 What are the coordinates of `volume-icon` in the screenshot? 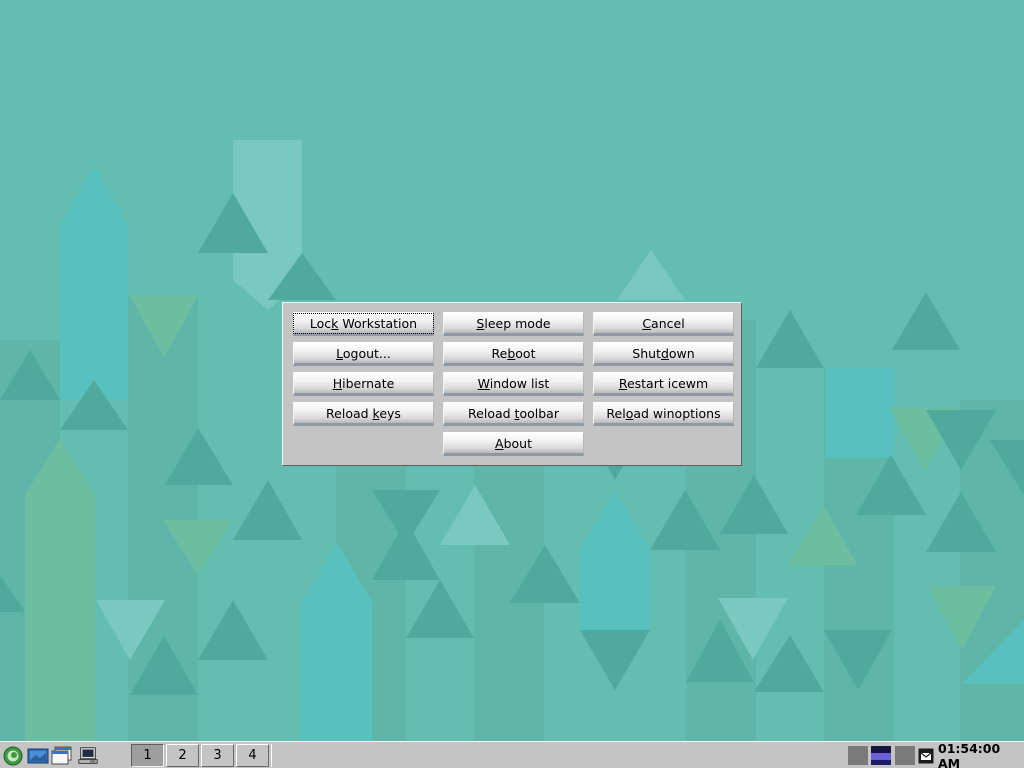 It's located at (905, 755).